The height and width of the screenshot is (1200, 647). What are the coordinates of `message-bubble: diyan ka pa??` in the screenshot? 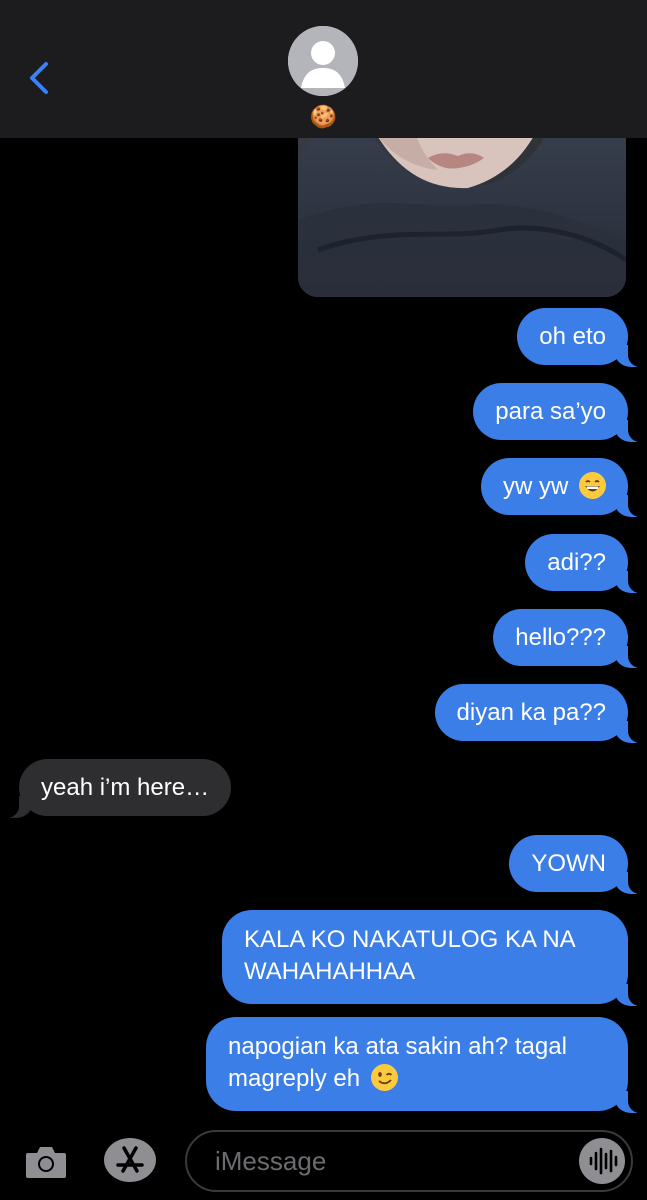 It's located at (540, 713).